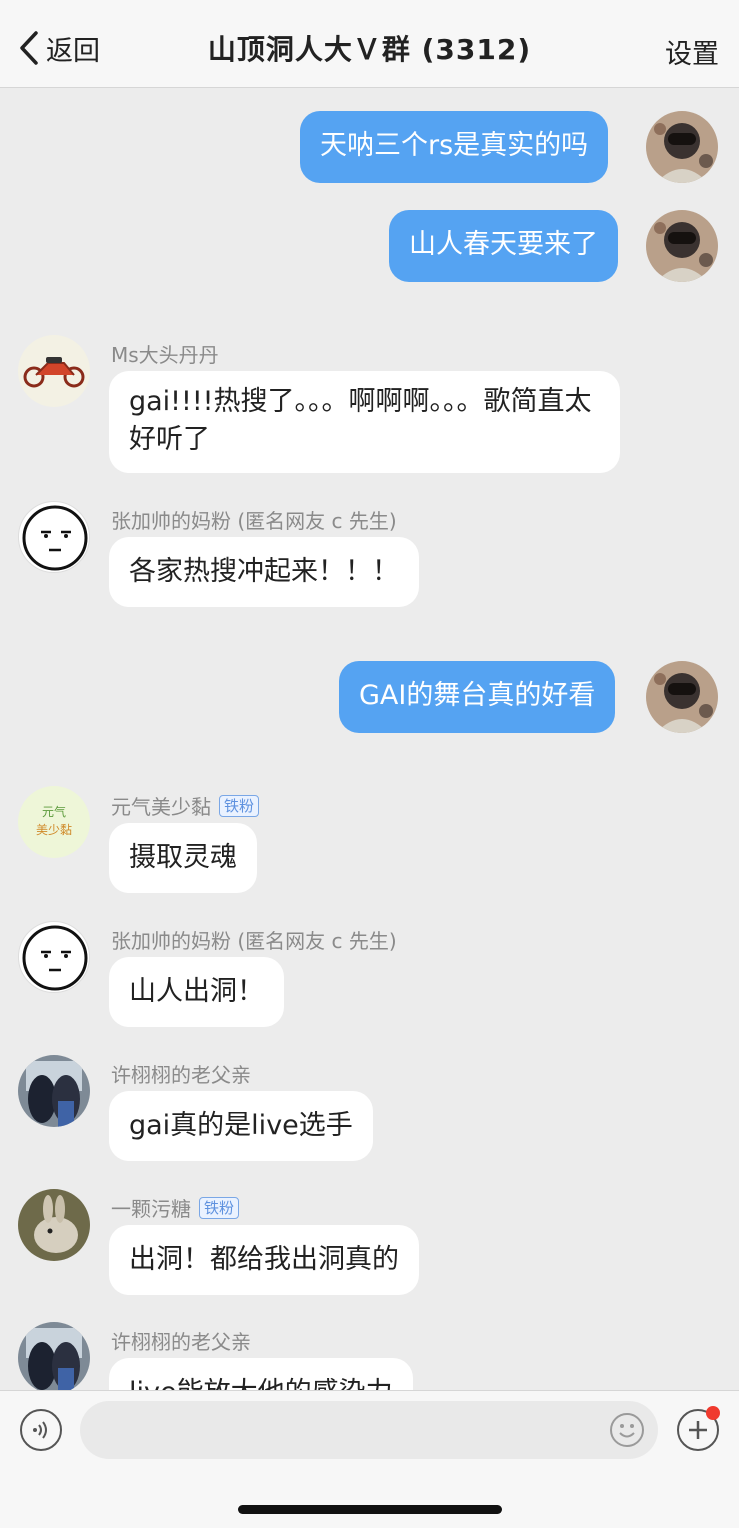 Image resolution: width=739 pixels, height=1528 pixels. Describe the element at coordinates (713, 1413) in the screenshot. I see `notification-dot` at that location.